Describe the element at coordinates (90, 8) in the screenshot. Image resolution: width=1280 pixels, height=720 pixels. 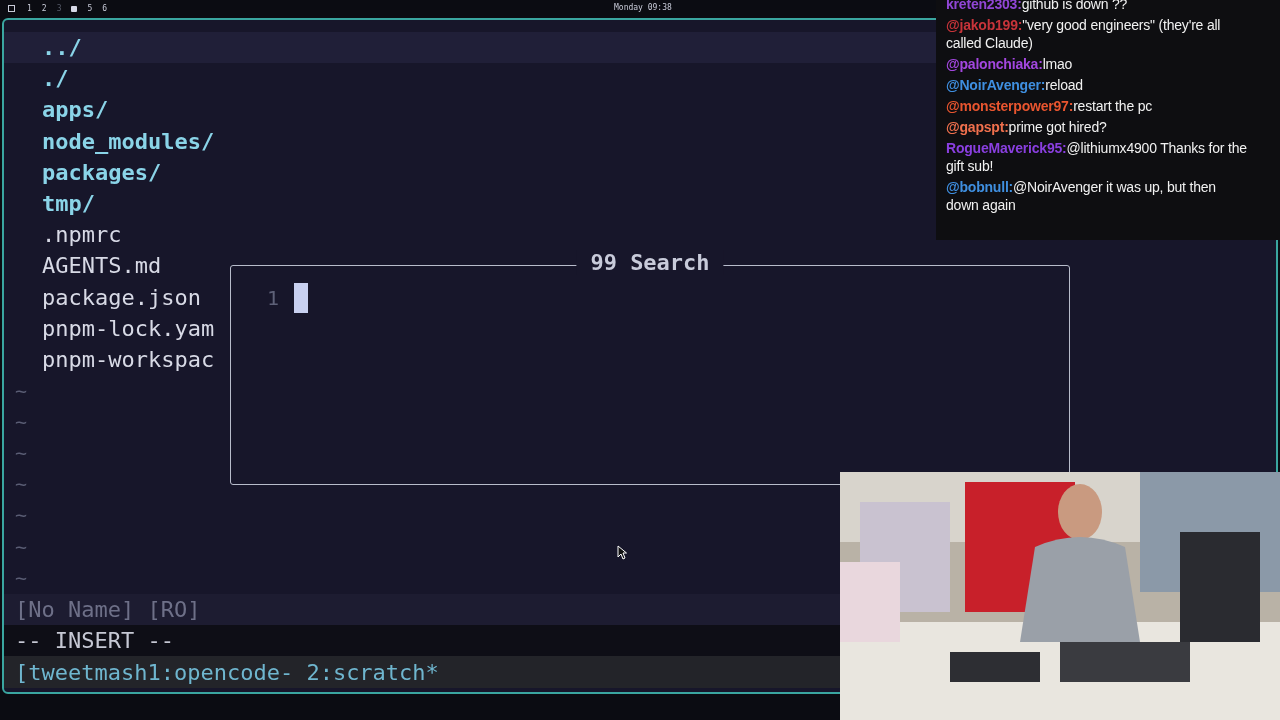
I see `workspace-tab: 5` at that location.